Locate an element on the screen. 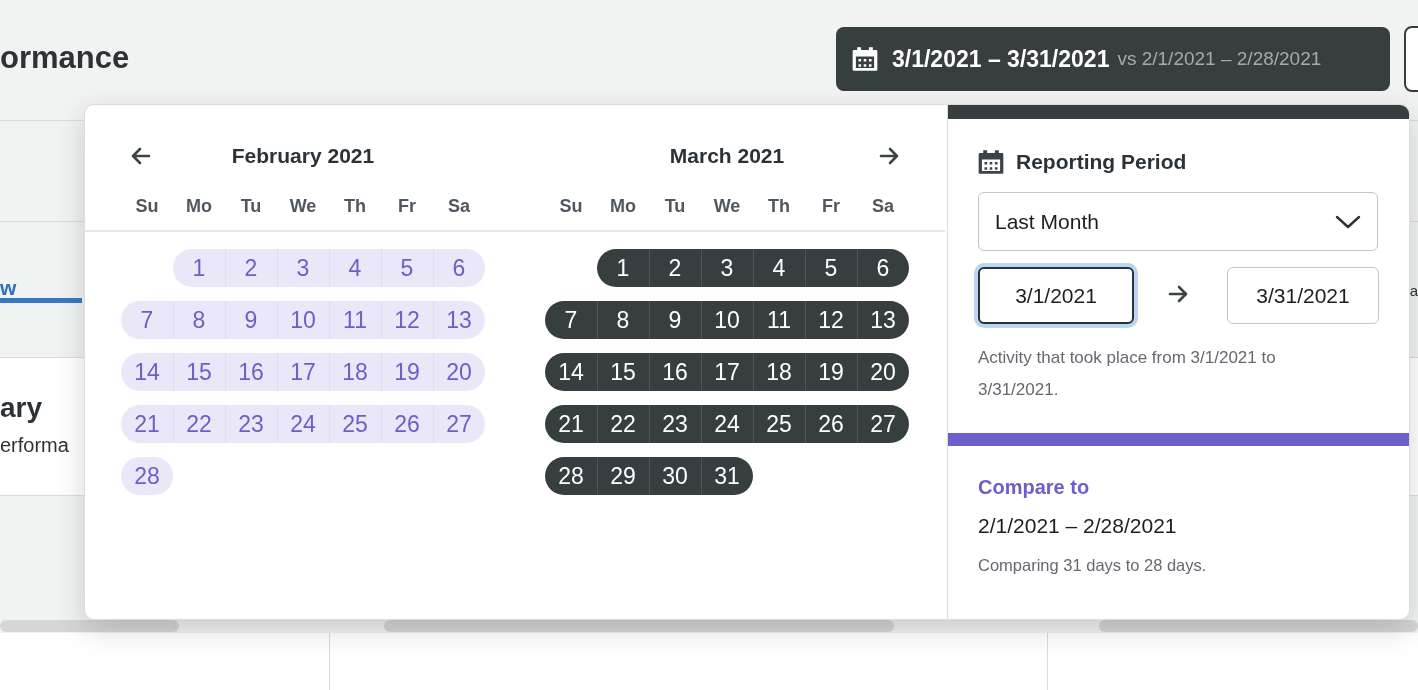 The width and height of the screenshot is (1418, 690). card-title: ary is located at coordinates (21, 408).